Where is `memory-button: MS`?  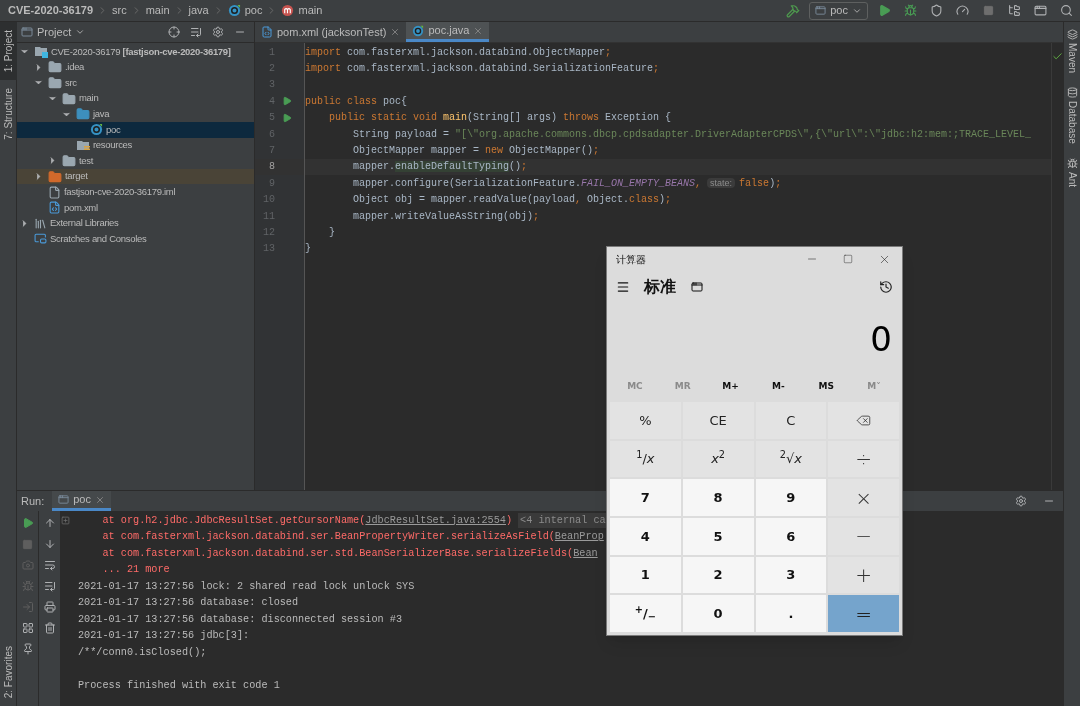
memory-button: MS is located at coordinates (826, 387).